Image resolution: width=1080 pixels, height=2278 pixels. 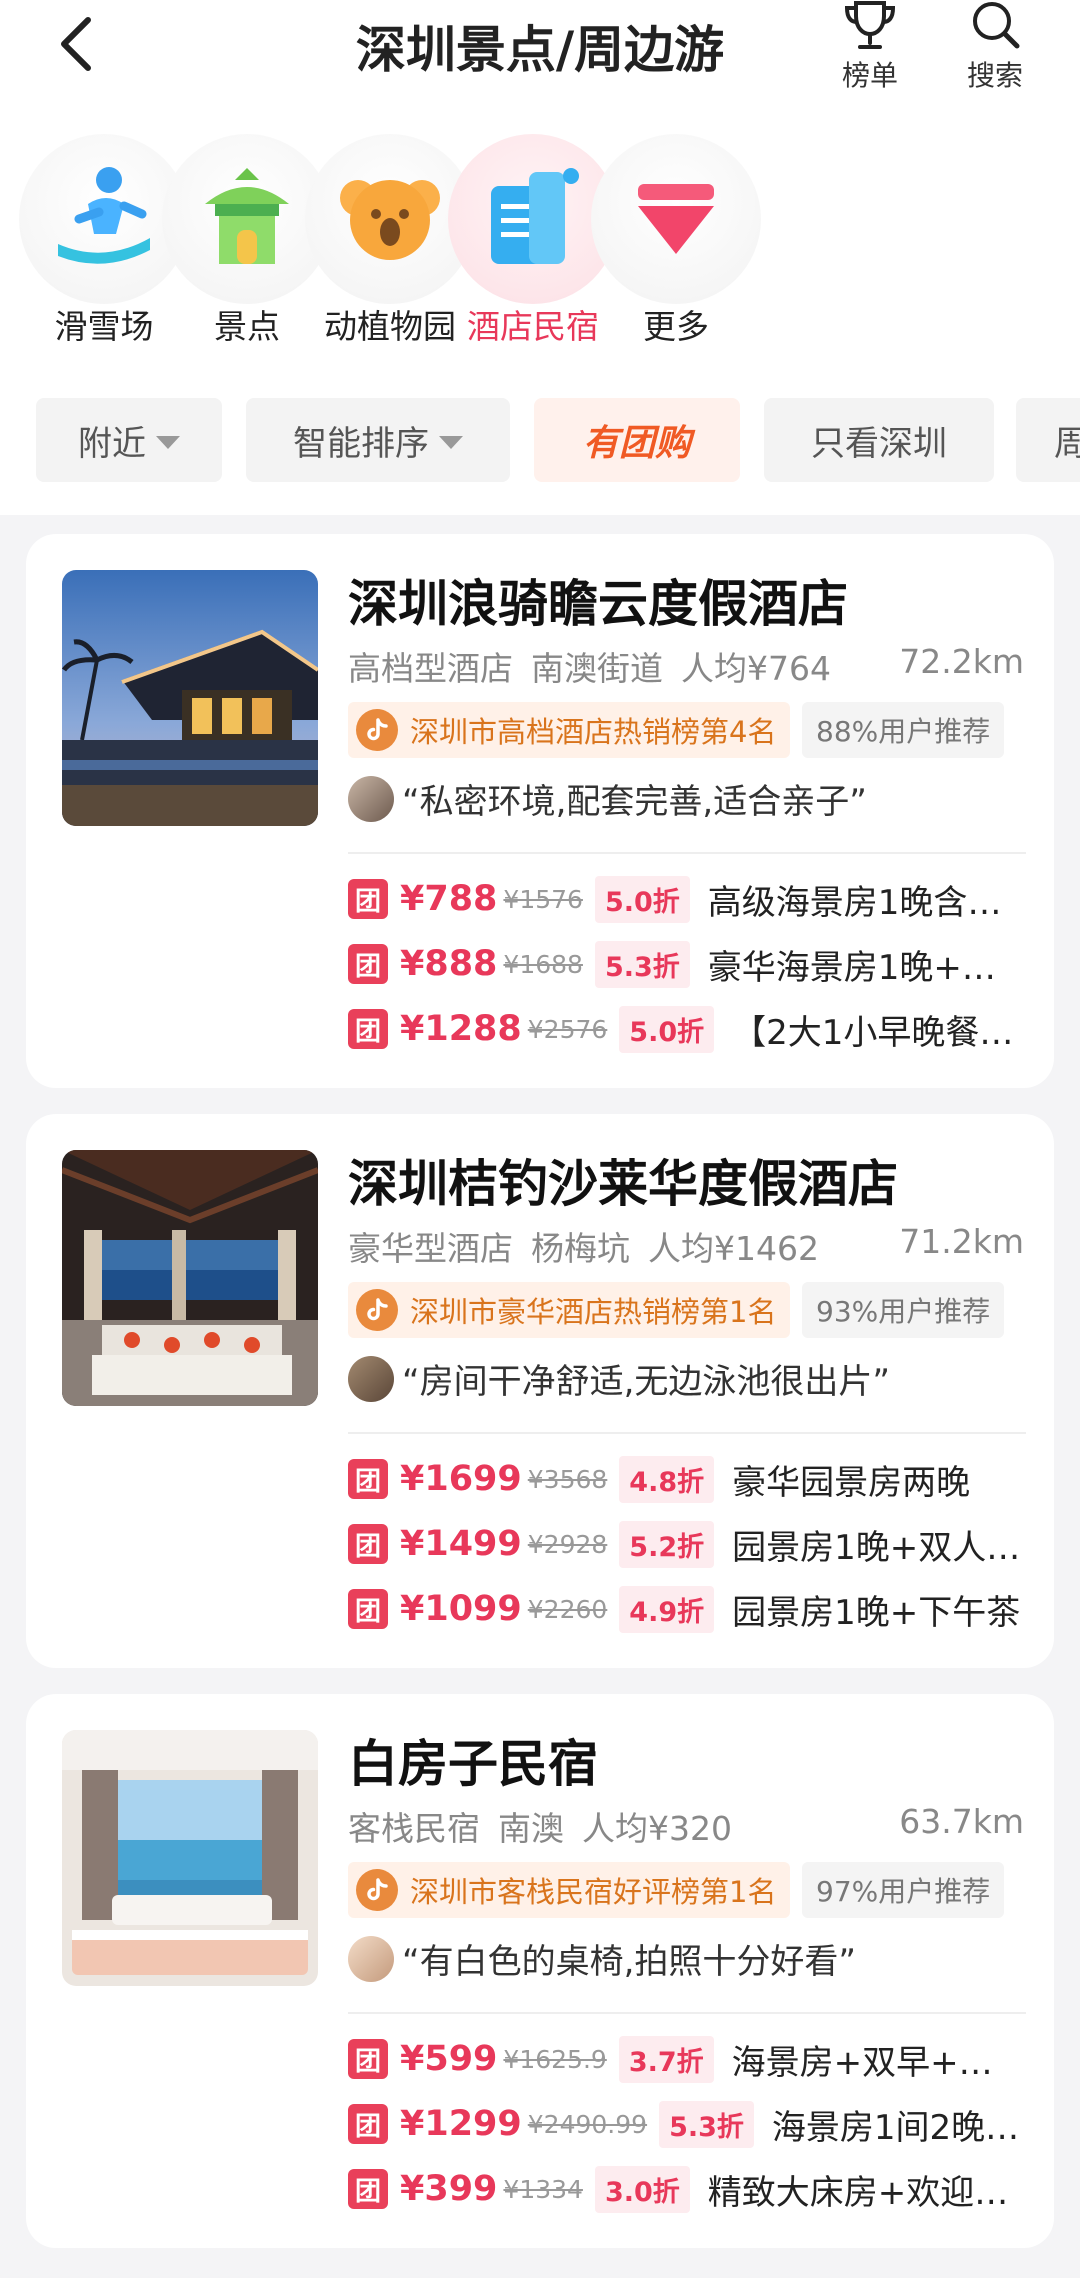 I want to click on search-icon, so click(x=996, y=25).